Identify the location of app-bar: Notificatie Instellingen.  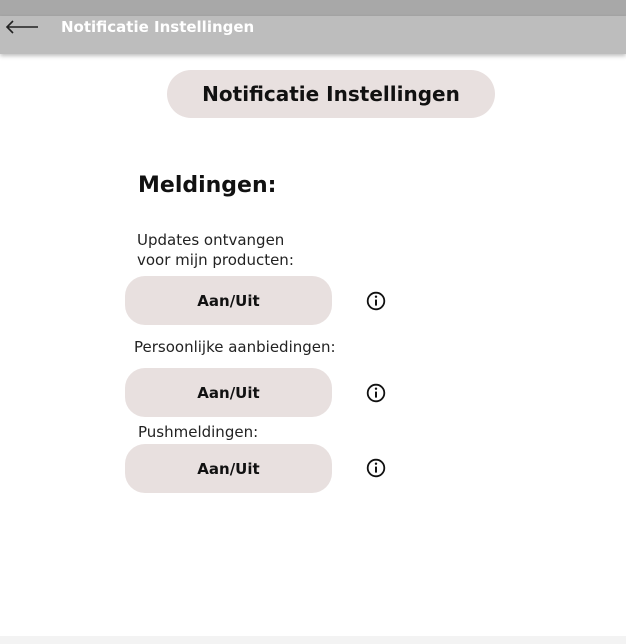
(313, 35).